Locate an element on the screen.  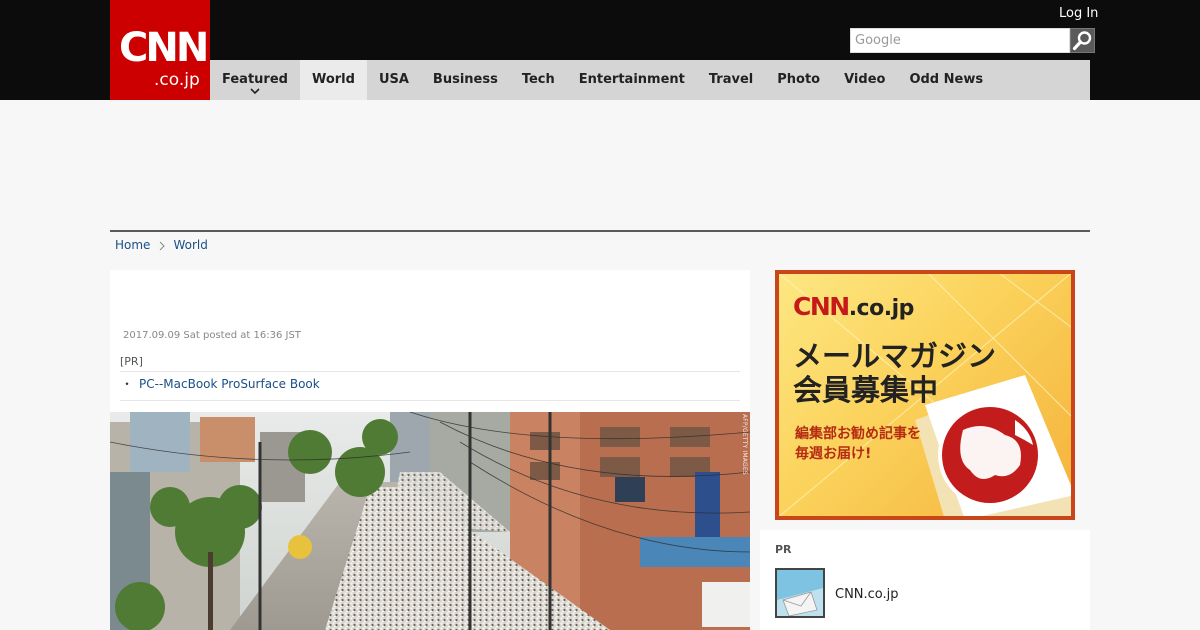
banner-subtext-1: 編集部お勧め記事を is located at coordinates (858, 434).